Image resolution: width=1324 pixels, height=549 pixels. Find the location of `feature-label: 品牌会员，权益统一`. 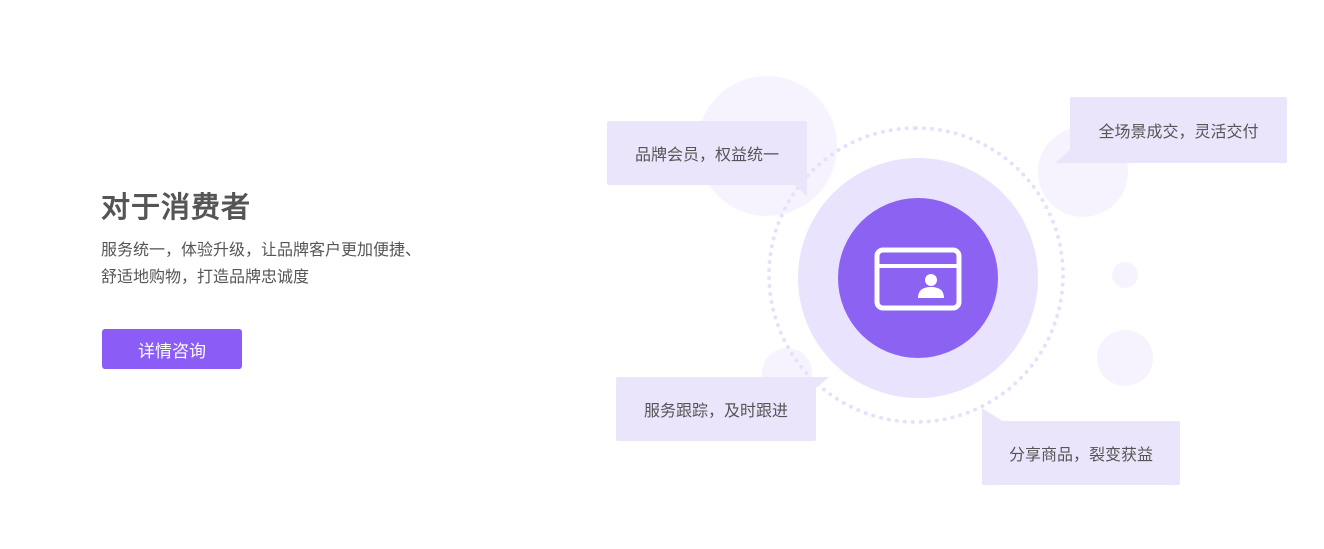

feature-label: 品牌会员，权益统一 is located at coordinates (706, 154).